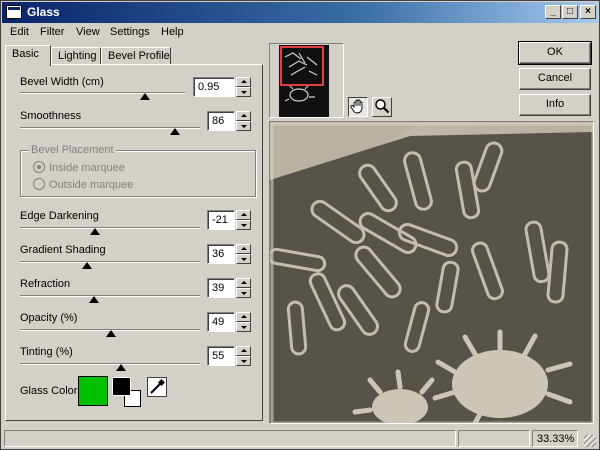 The image size is (600, 450). Describe the element at coordinates (110, 296) in the screenshot. I see `refraction-slider` at that location.